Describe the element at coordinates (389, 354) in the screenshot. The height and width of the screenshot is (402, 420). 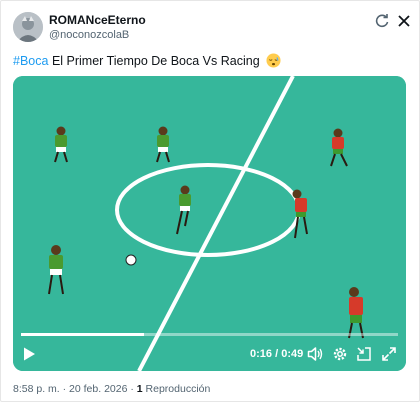
I see `fullscreen-icon` at that location.